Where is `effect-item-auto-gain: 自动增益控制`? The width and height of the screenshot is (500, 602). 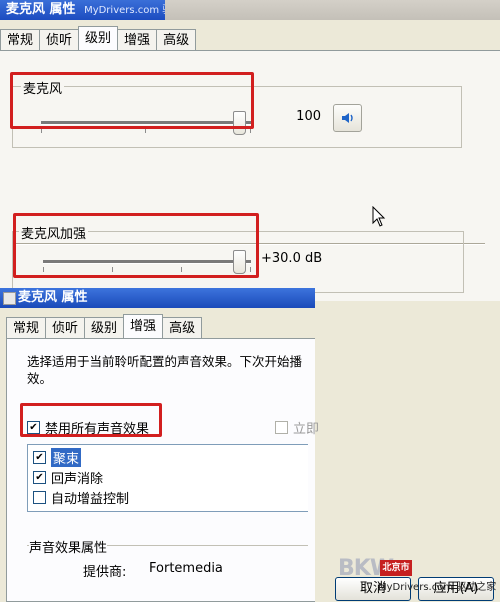
effect-item-auto-gain: 自动增益控制 is located at coordinates (81, 497).